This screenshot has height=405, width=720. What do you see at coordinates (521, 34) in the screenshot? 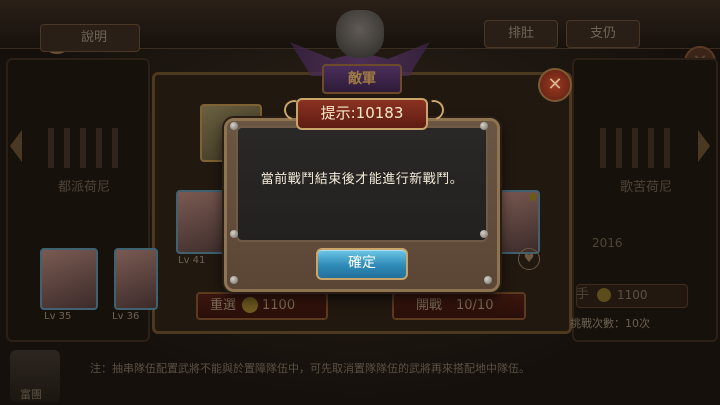
I see `top-tab-1: 排肚` at bounding box center [521, 34].